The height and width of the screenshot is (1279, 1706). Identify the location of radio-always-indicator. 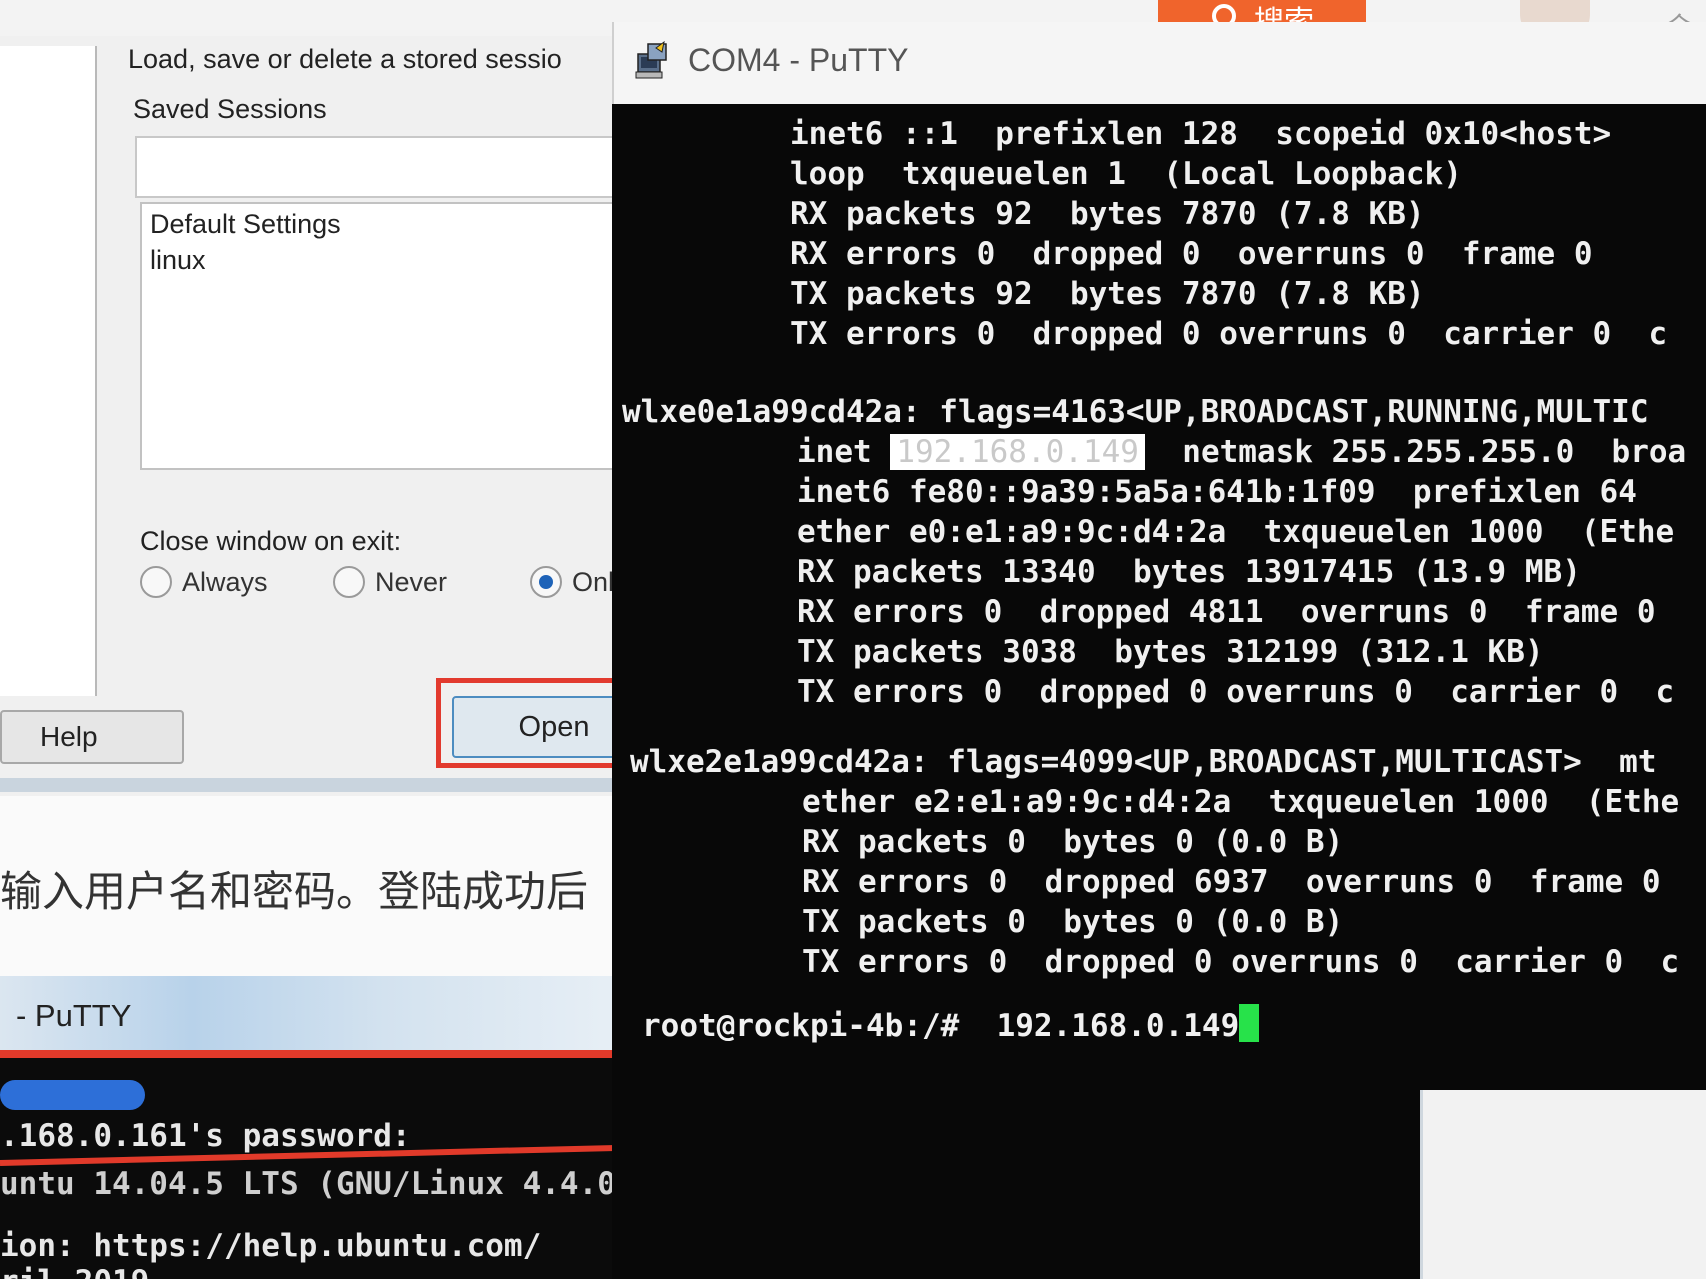
(156, 582).